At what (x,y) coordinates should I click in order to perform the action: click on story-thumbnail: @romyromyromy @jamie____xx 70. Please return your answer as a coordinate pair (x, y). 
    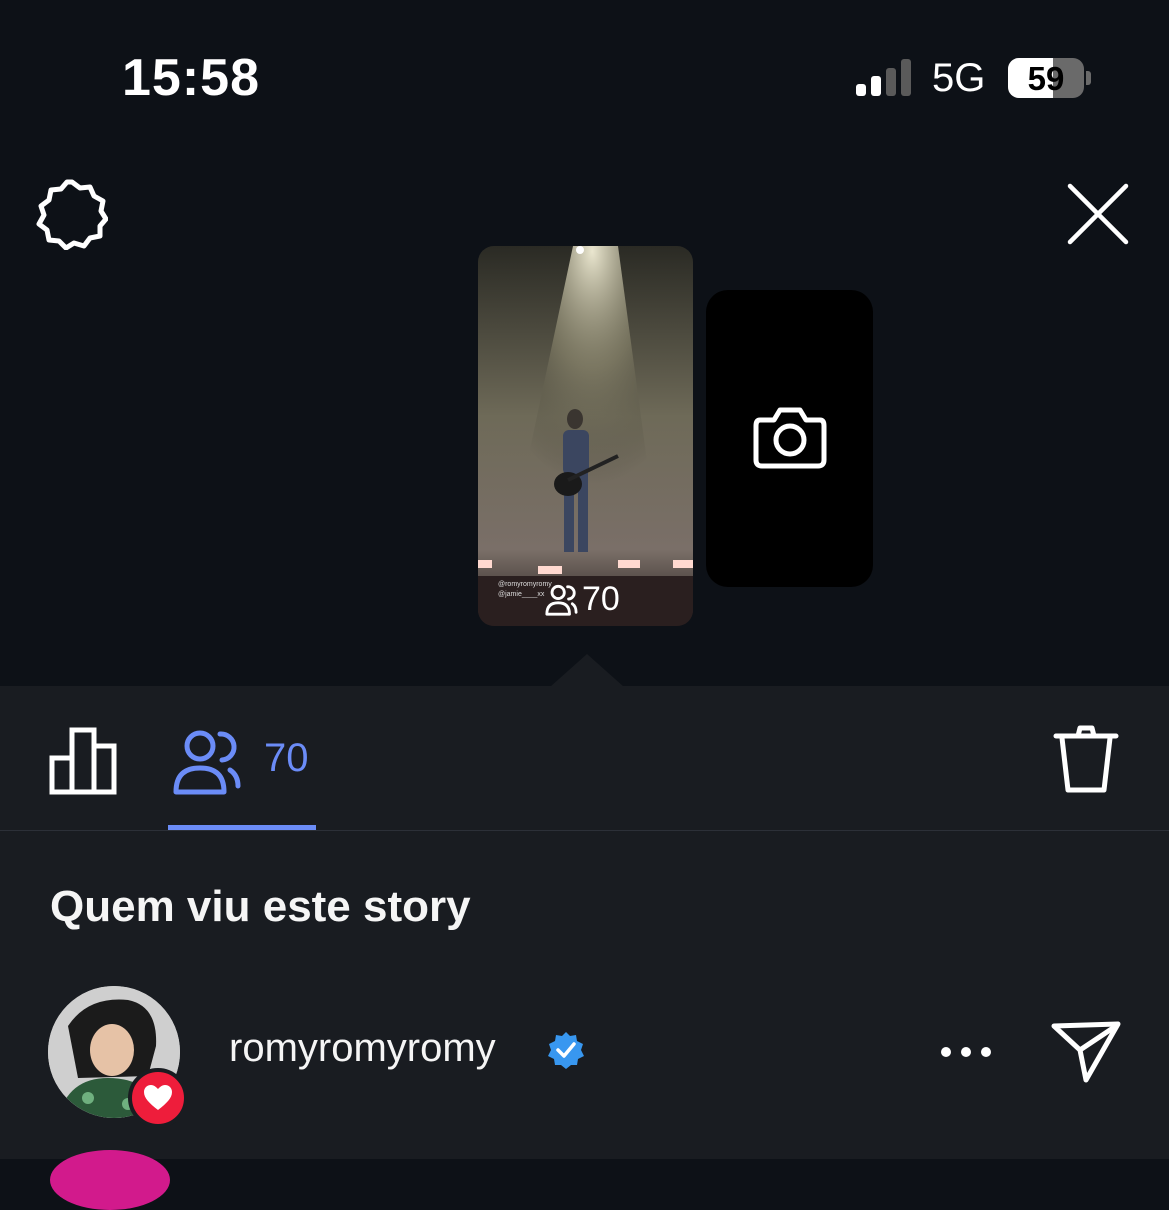
    Looking at the image, I should click on (585, 436).